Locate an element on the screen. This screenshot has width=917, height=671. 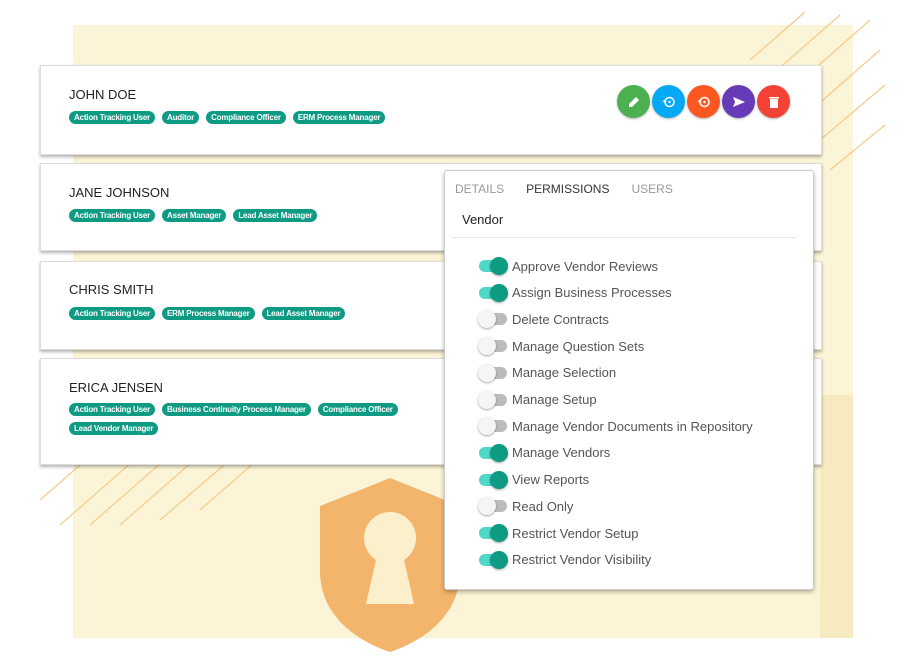
permission-label: Restrict Vendor Setup is located at coordinates (575, 533).